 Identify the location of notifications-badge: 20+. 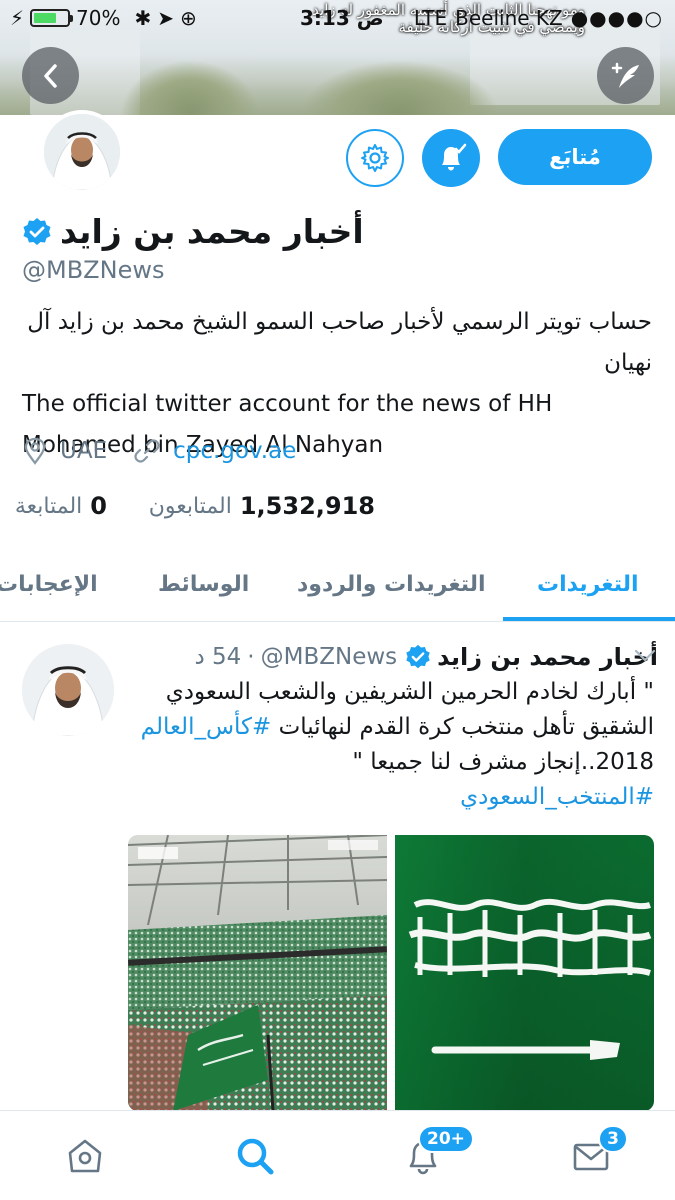
(446, 1139).